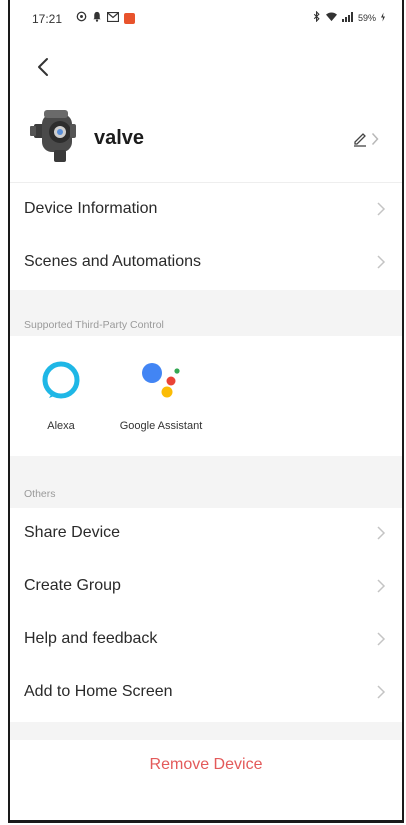  I want to click on status-bar: 17:21 59%, so click(206, 17).